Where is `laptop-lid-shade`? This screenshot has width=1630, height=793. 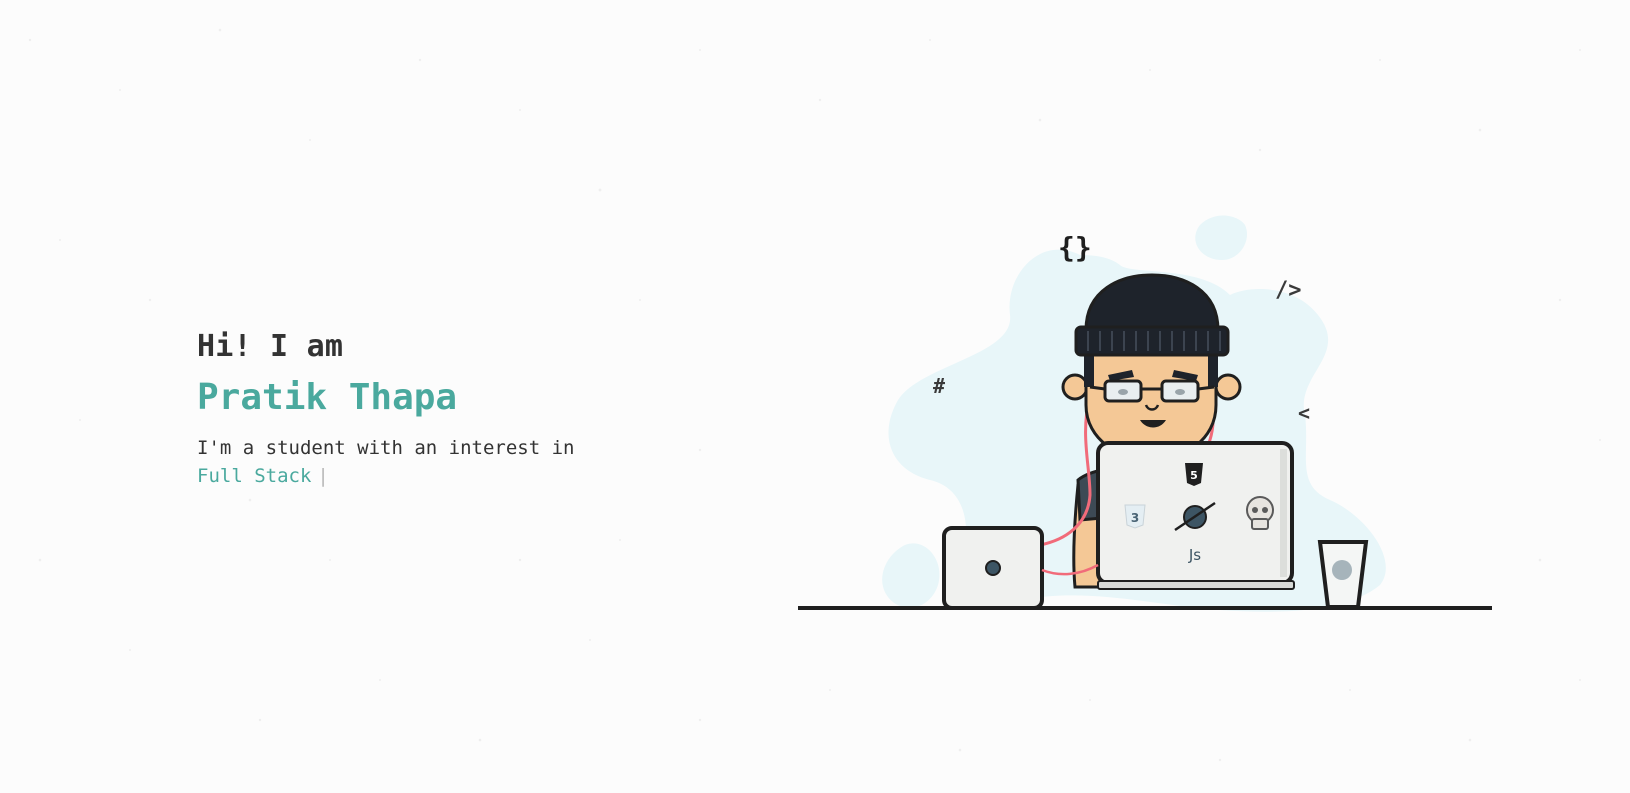
laptop-lid-shade is located at coordinates (1283, 513).